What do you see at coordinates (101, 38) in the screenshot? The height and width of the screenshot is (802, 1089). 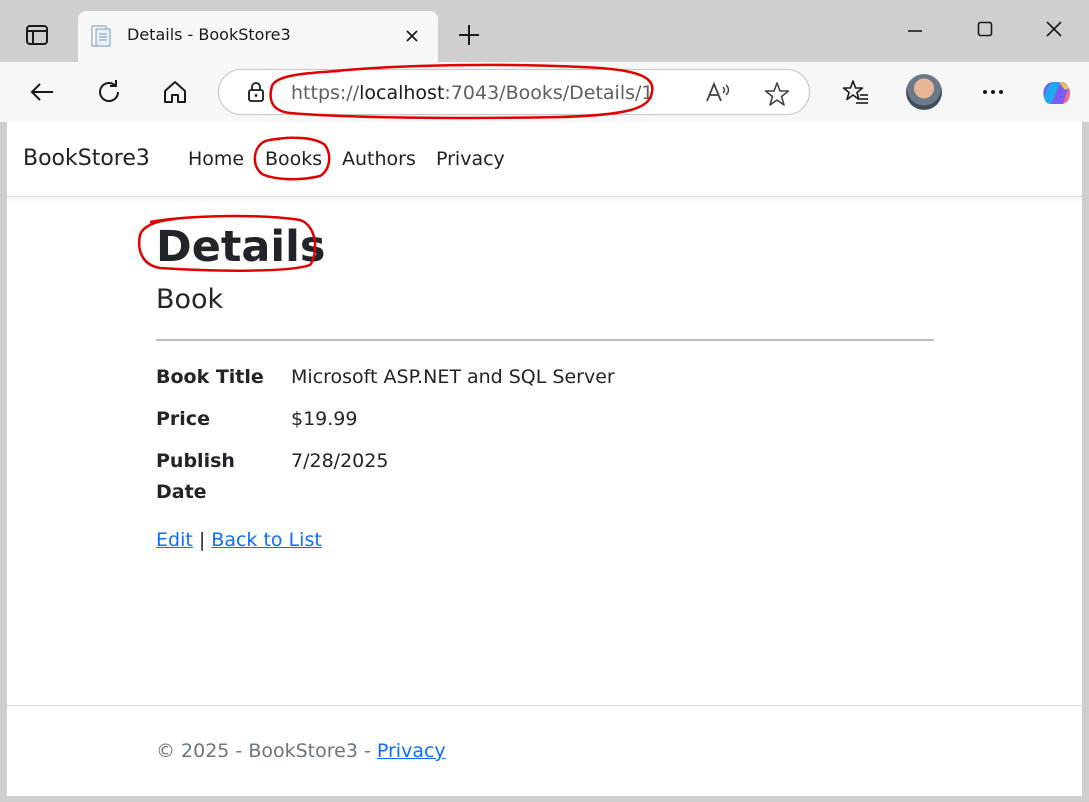 I see `page-favicon-icon` at bounding box center [101, 38].